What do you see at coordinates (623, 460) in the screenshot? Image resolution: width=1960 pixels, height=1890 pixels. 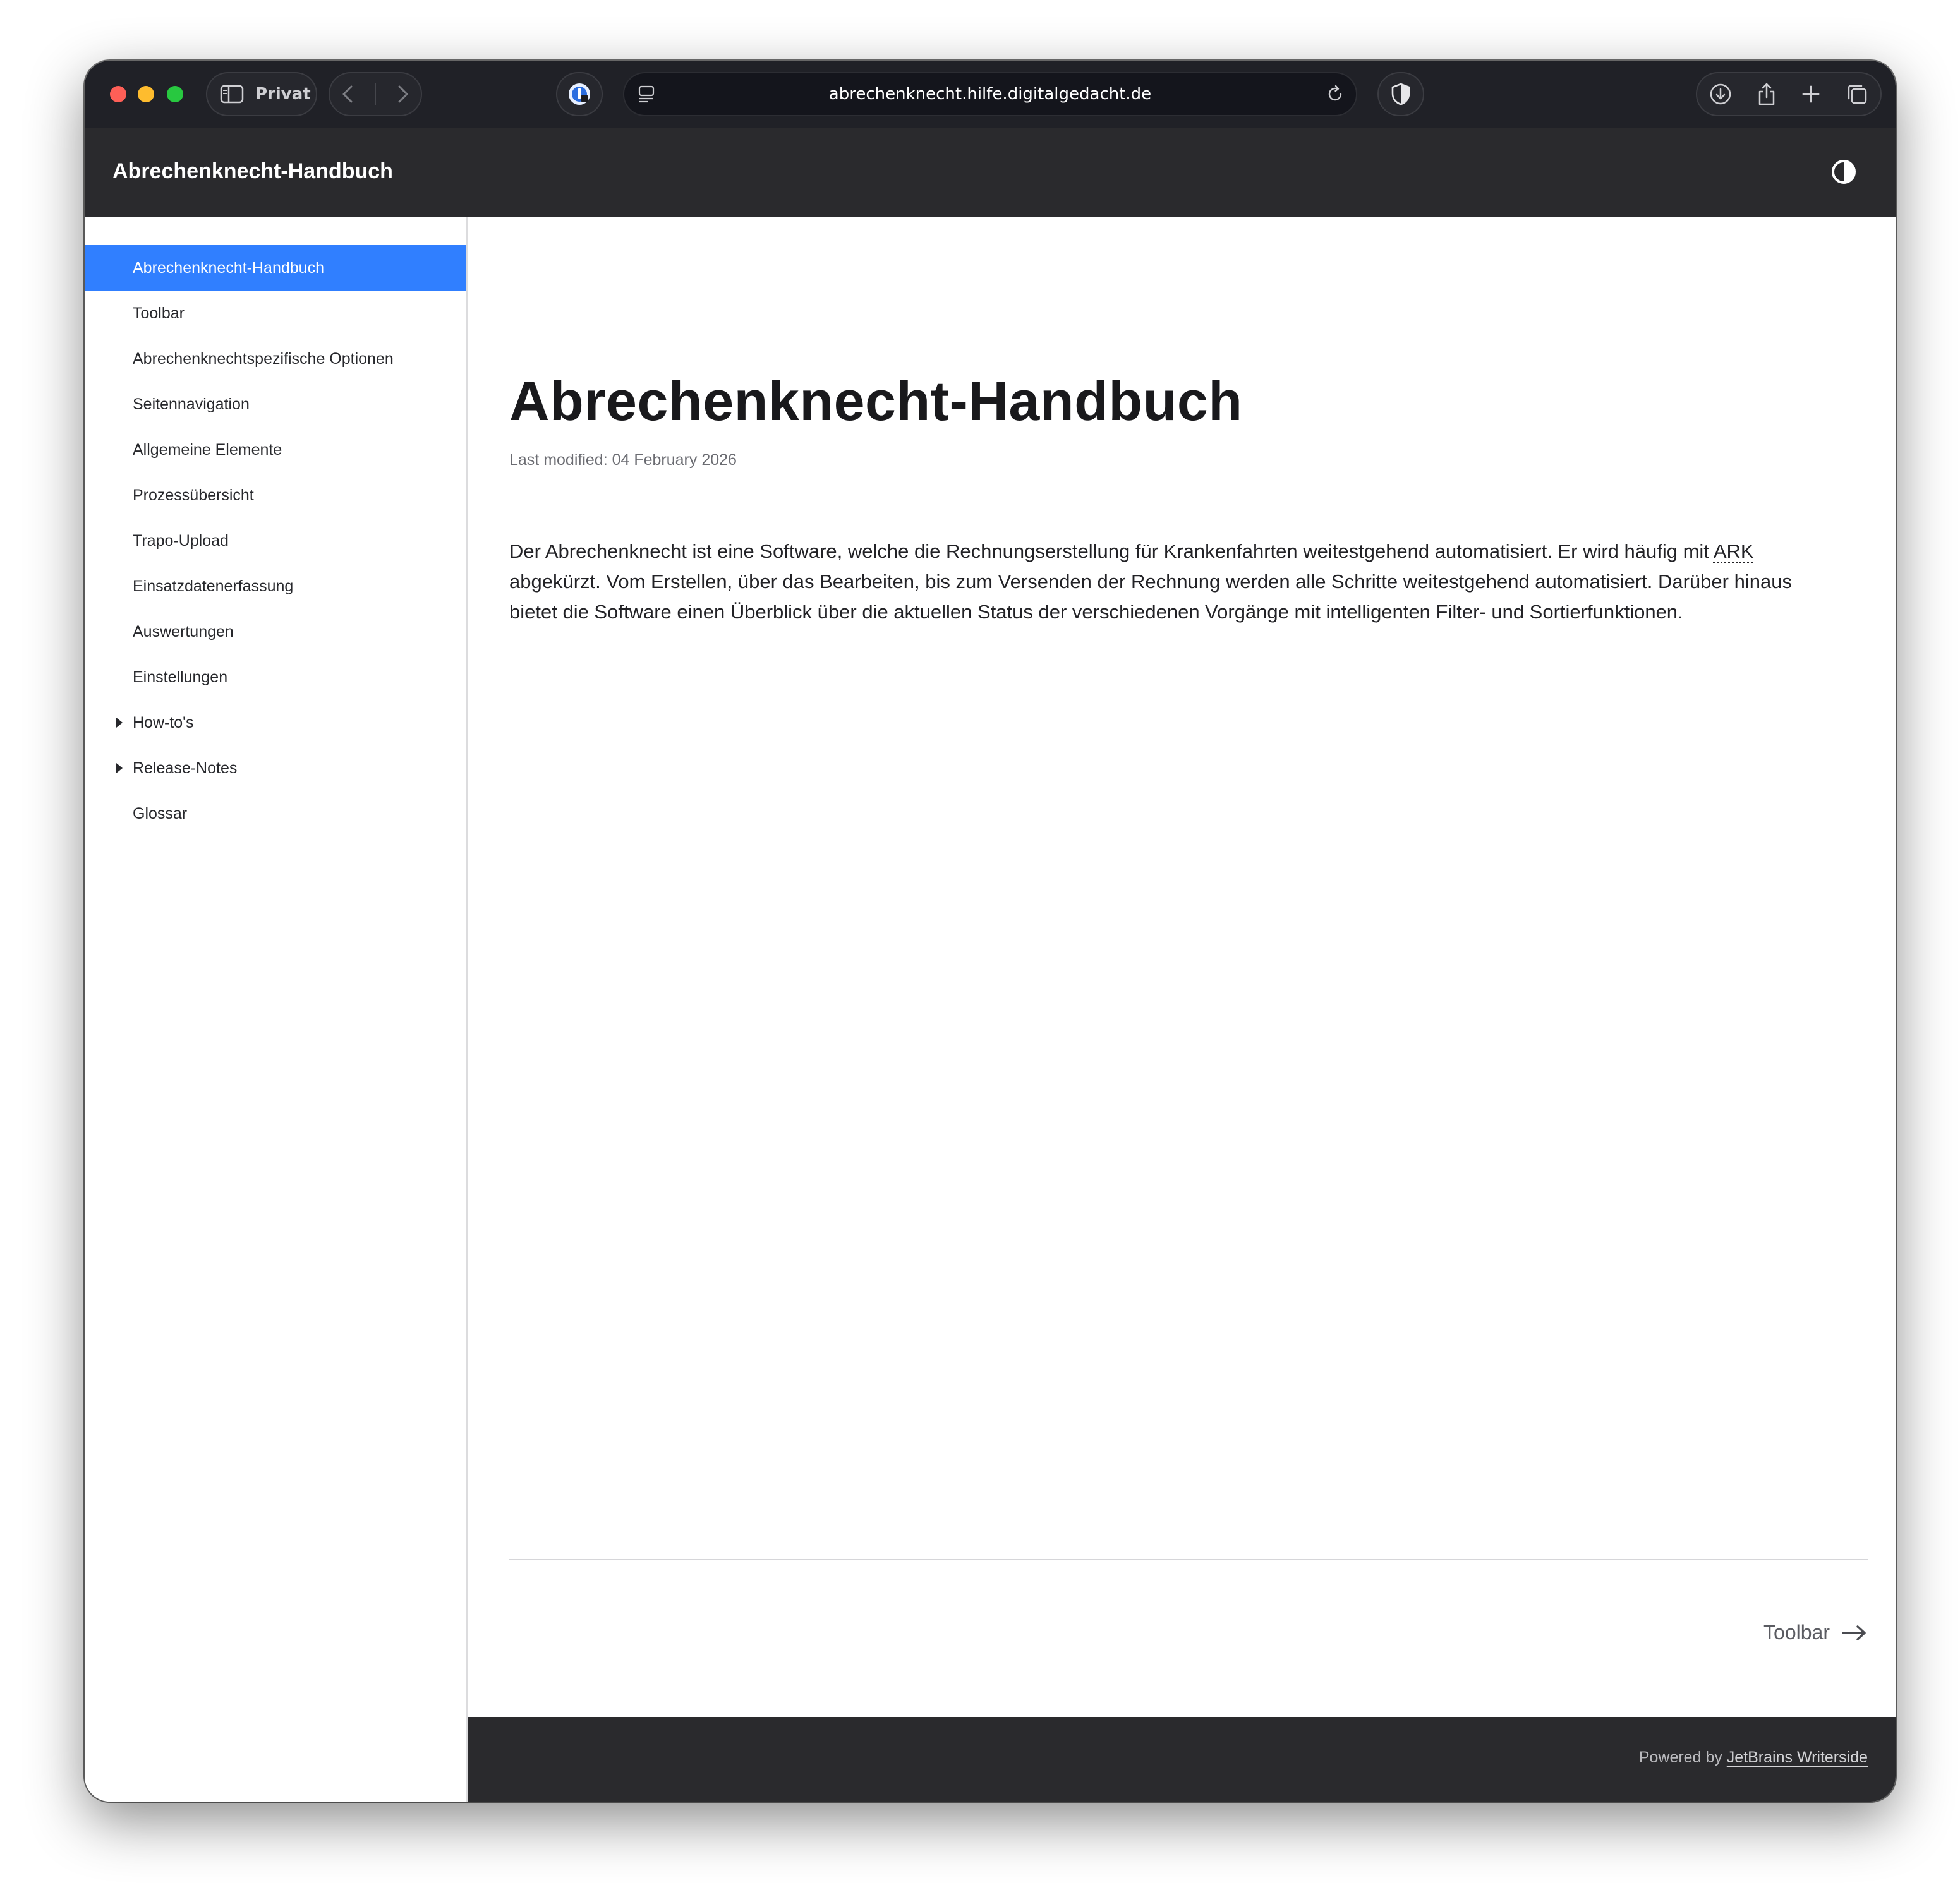 I see `last-modified: Last modified: 04 February 2026` at bounding box center [623, 460].